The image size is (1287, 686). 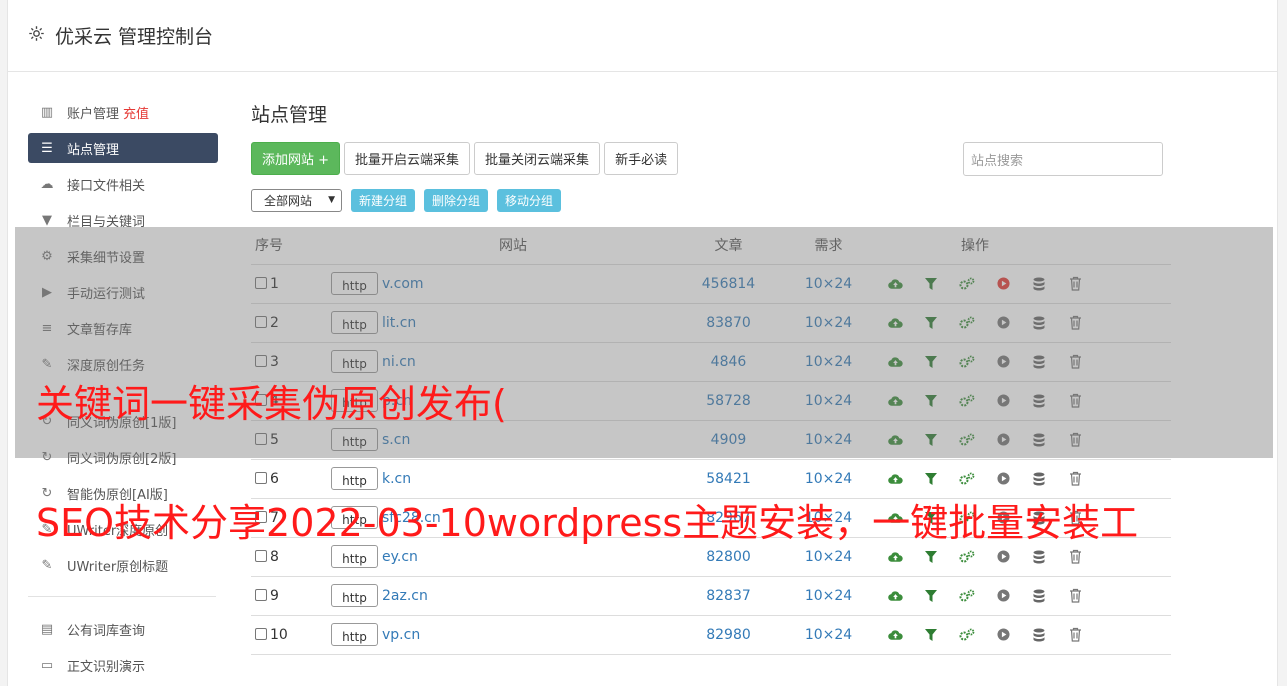 I want to click on group-select: 全部网站 ▼, so click(x=296, y=200).